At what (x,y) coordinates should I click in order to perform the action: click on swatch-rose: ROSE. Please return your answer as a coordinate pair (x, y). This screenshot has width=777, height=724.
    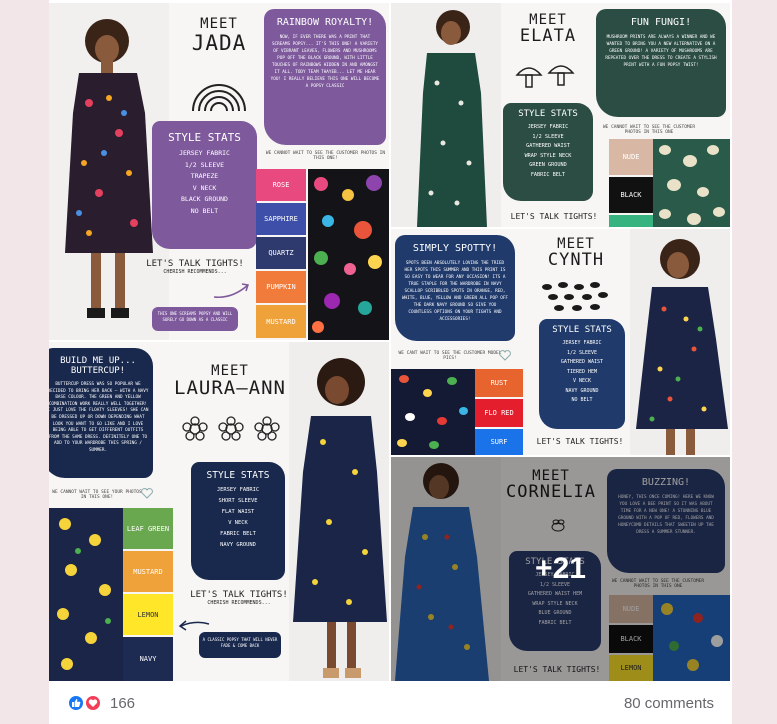
    Looking at the image, I should click on (281, 185).